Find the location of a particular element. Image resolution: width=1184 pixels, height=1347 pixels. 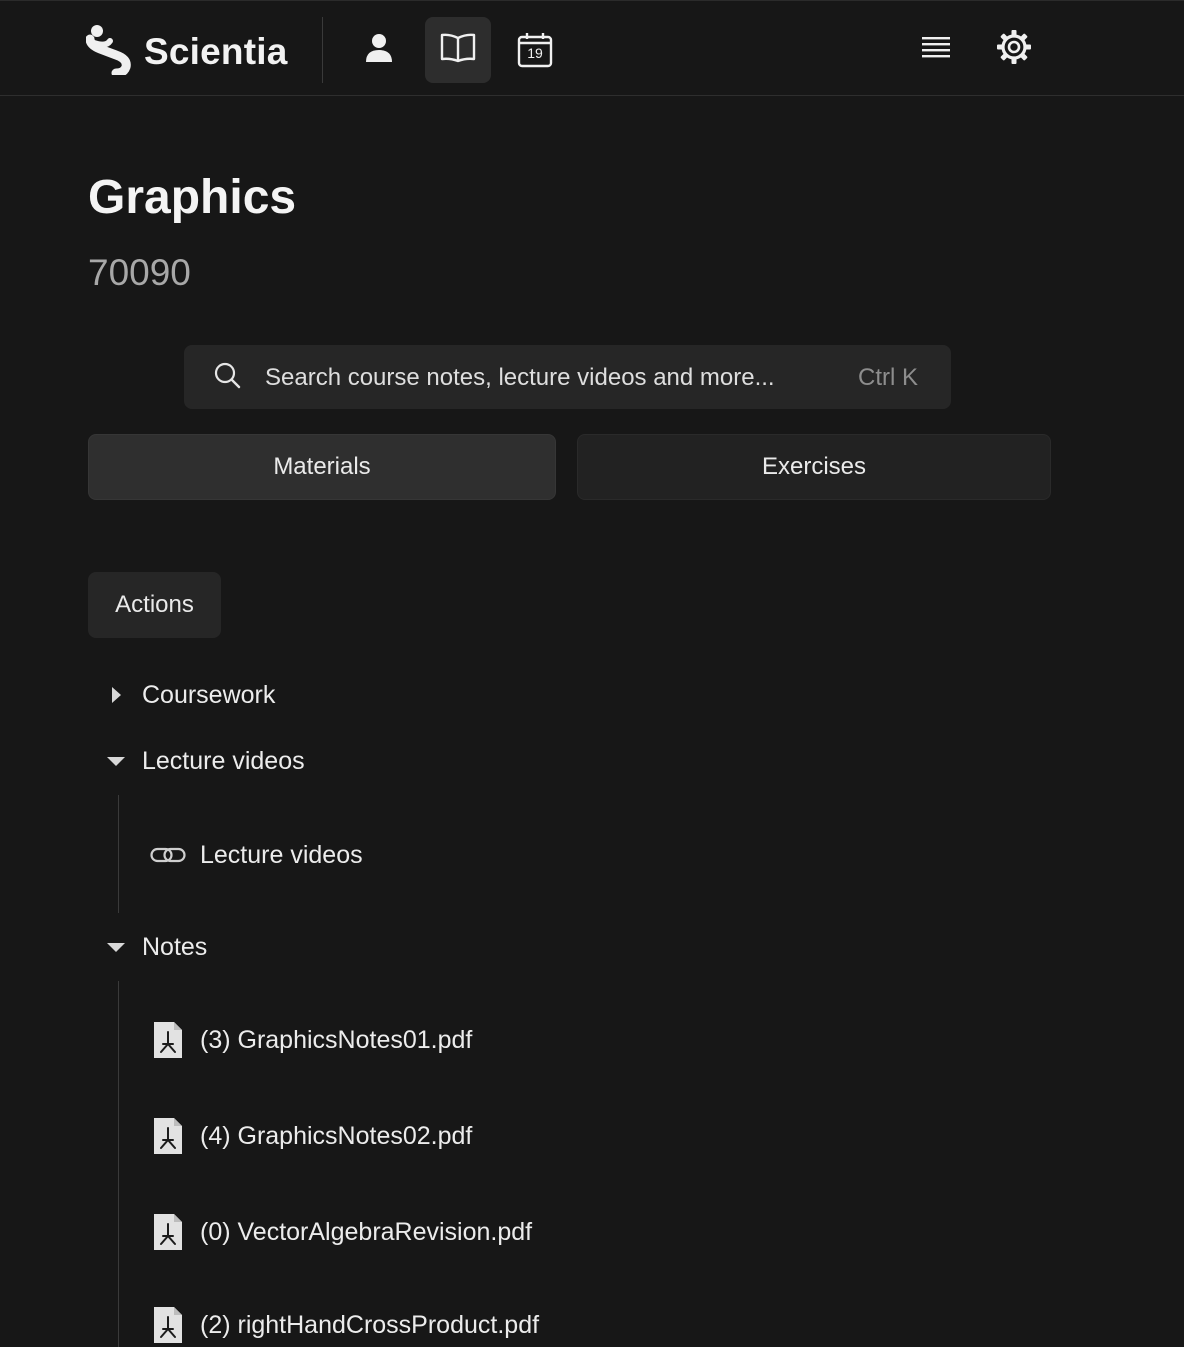

folder-lecture-videos: Lecture videos is located at coordinates (204, 761).